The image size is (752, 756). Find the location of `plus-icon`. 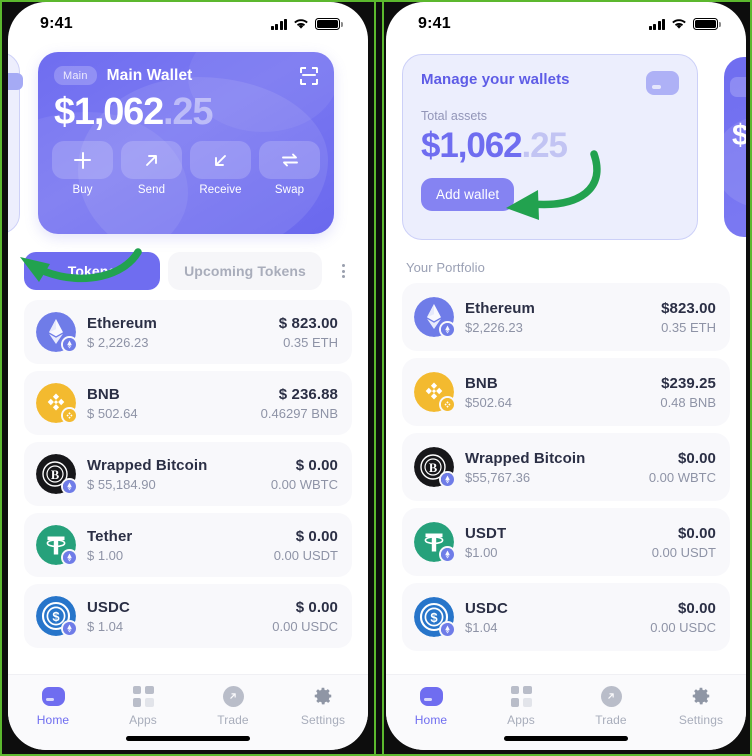

plus-icon is located at coordinates (82, 160).